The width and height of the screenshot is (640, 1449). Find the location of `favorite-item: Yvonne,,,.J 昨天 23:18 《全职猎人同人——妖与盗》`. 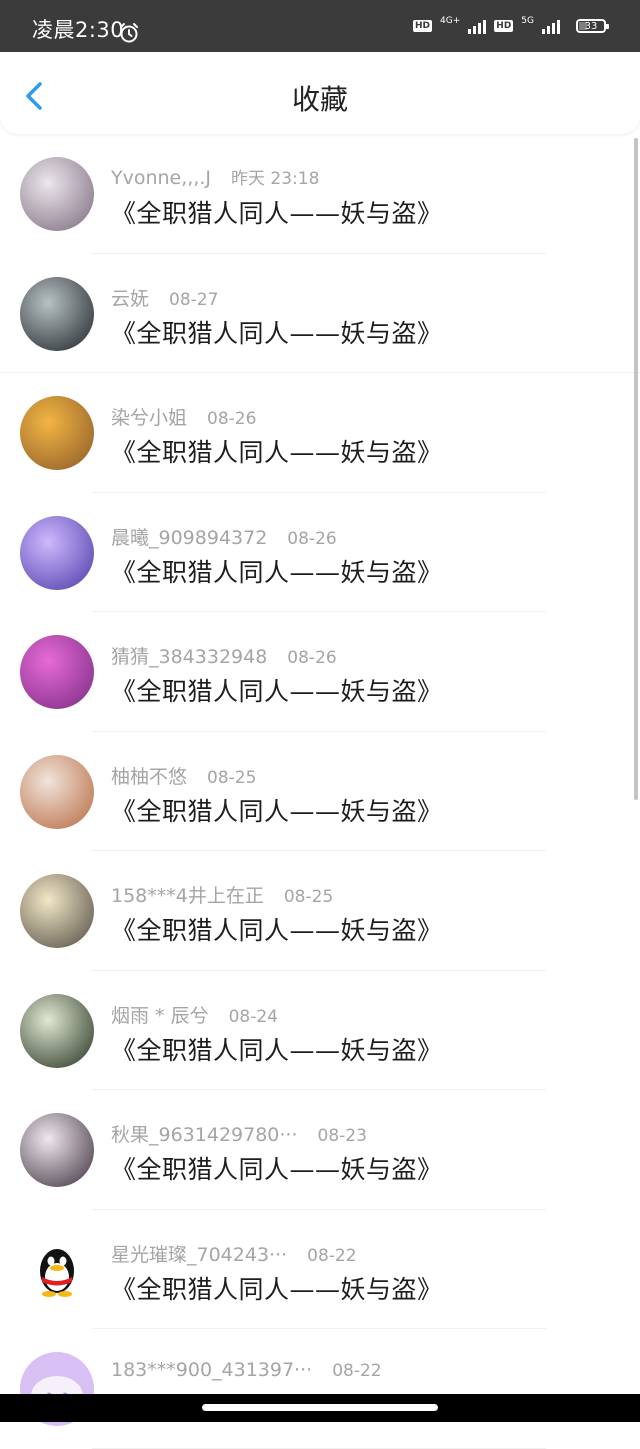

favorite-item: Yvonne,,,.J 昨天 23:18 《全职猎人同人——妖与盗》 is located at coordinates (320, 194).